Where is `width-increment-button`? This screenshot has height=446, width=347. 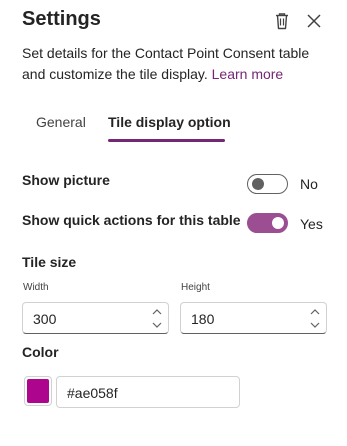 width-increment-button is located at coordinates (157, 311).